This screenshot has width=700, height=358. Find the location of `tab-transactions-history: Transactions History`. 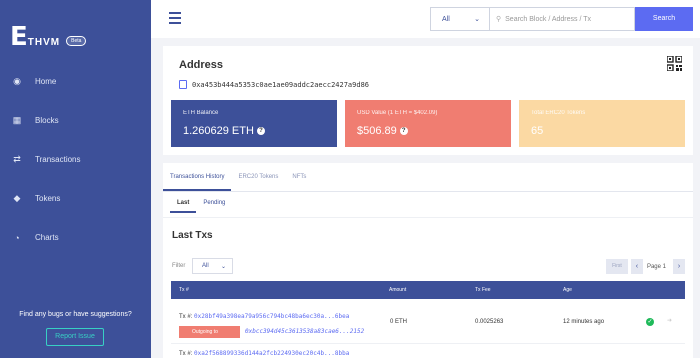

tab-transactions-history: Transactions History is located at coordinates (197, 177).